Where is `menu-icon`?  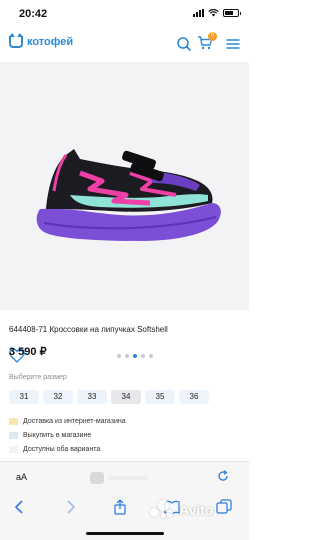
menu-icon is located at coordinates (233, 44).